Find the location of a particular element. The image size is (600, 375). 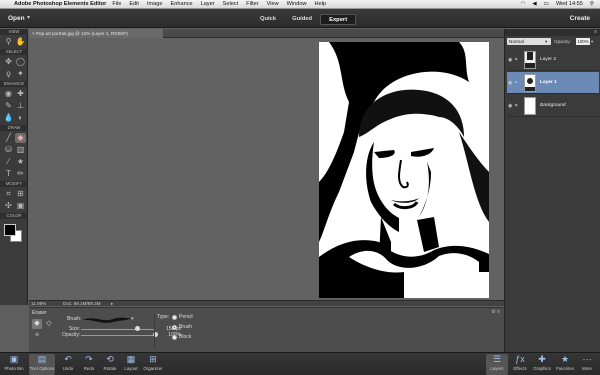

zoom-tool-icon: ⚲ is located at coordinates (8, 42).